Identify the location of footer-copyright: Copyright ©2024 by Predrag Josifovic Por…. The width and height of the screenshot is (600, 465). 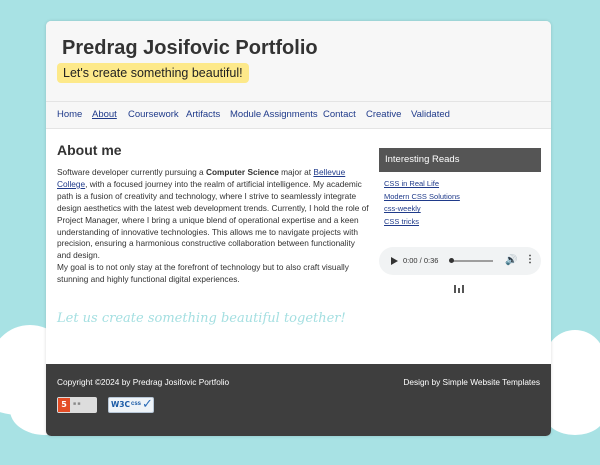
(143, 382).